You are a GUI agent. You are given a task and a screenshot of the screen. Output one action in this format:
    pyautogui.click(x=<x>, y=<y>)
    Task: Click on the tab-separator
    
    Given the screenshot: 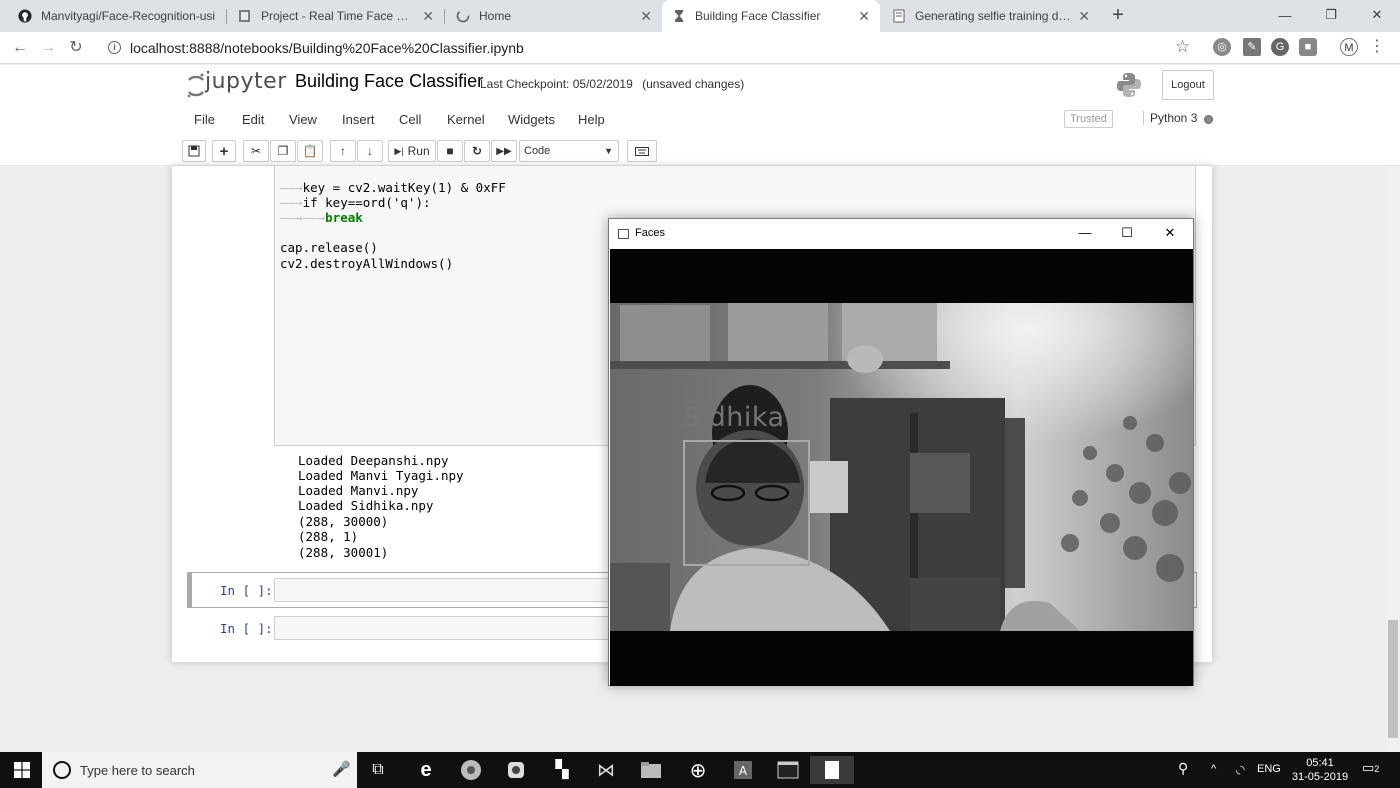 What is the action you would take?
    pyautogui.click(x=226, y=16)
    